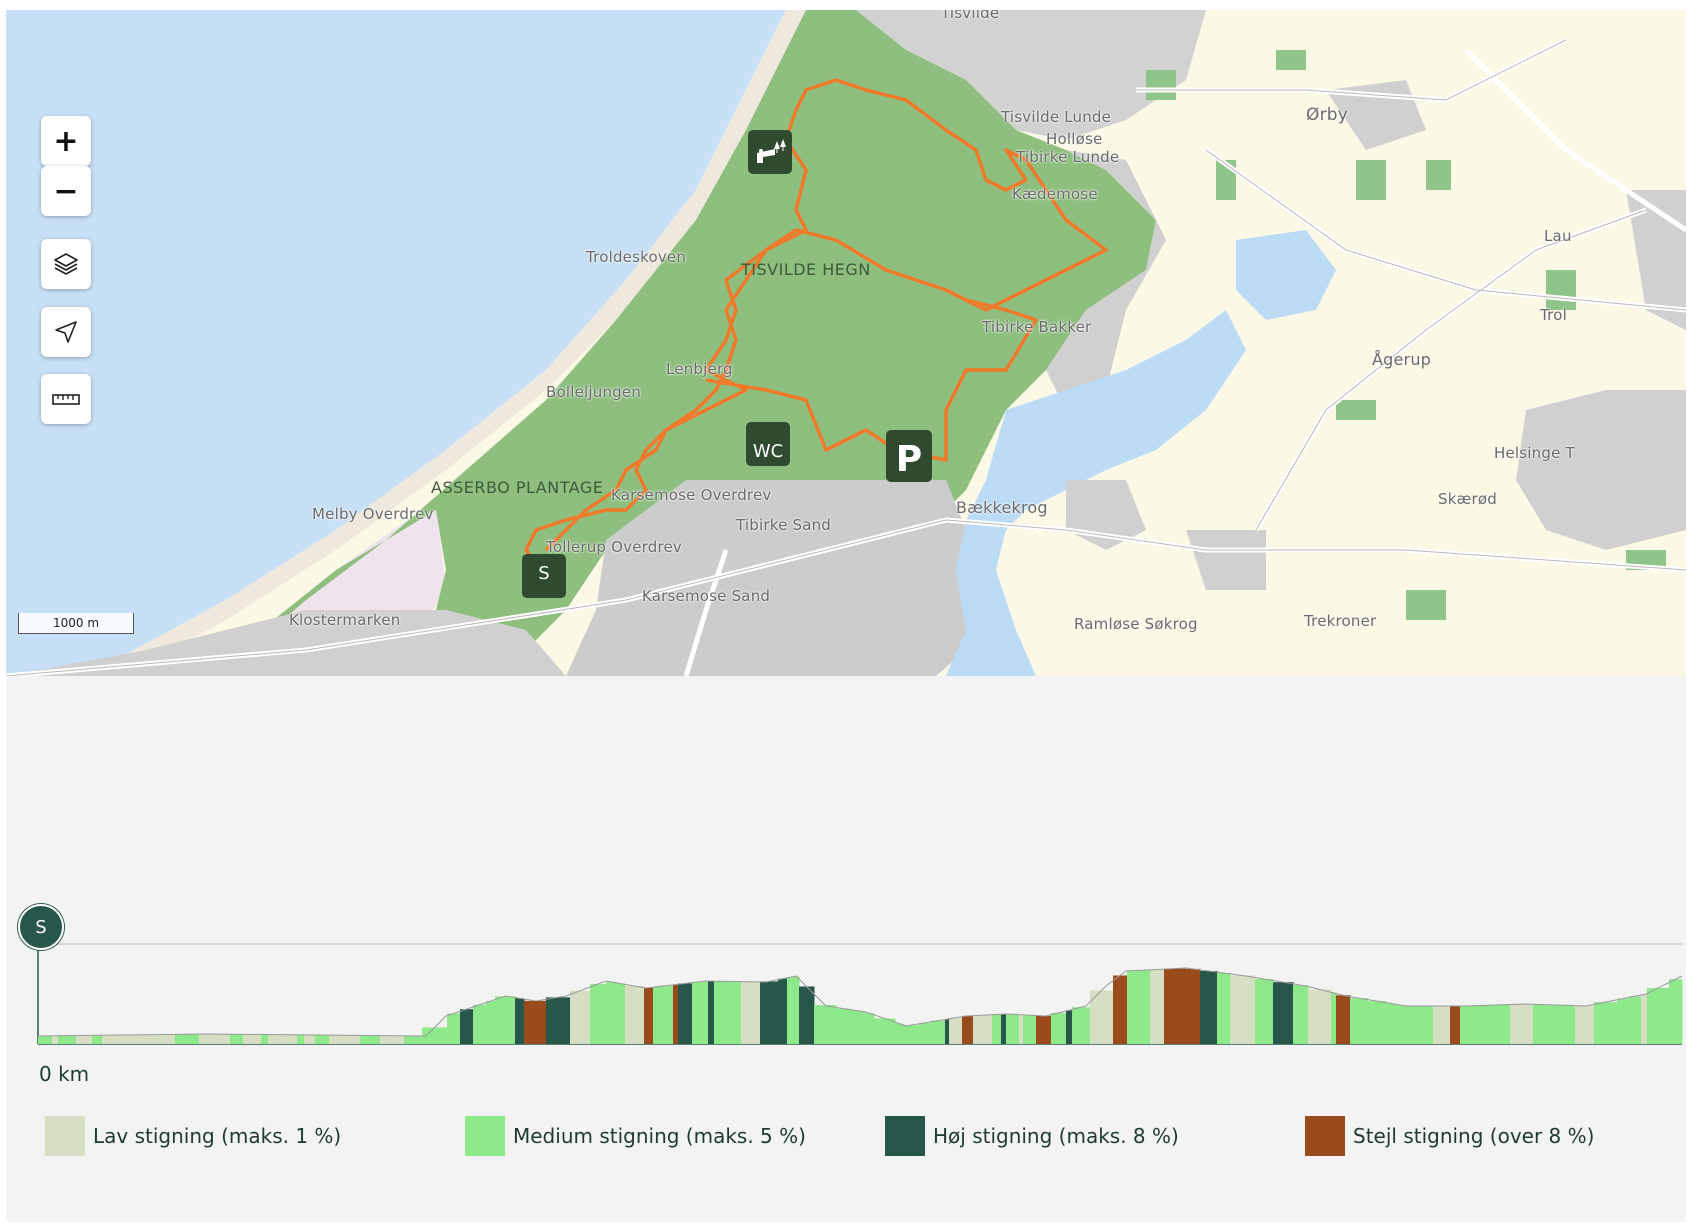 Image resolution: width=1690 pixels, height=1228 pixels. I want to click on measure-button, so click(66, 399).